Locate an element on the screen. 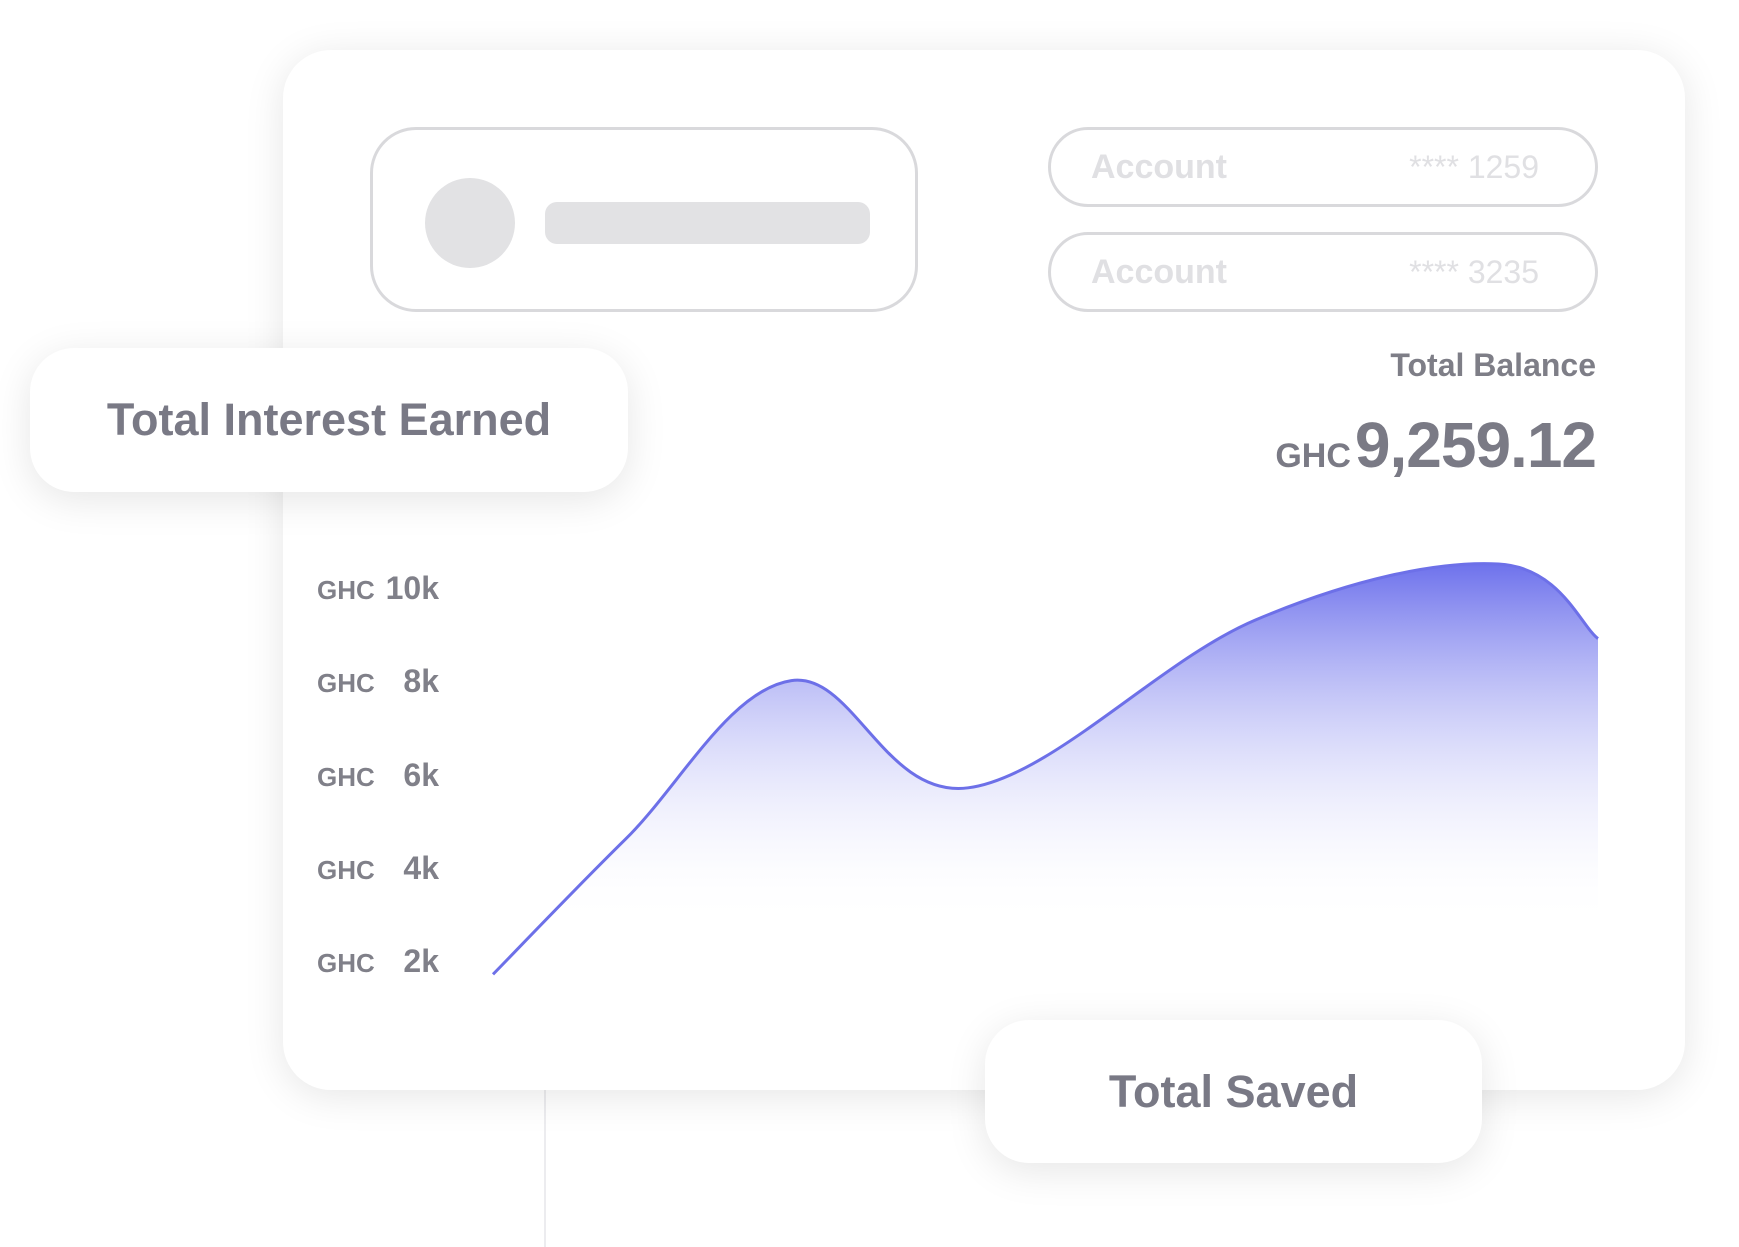  total-interest-card: Total Interest Earned is located at coordinates (329, 420).